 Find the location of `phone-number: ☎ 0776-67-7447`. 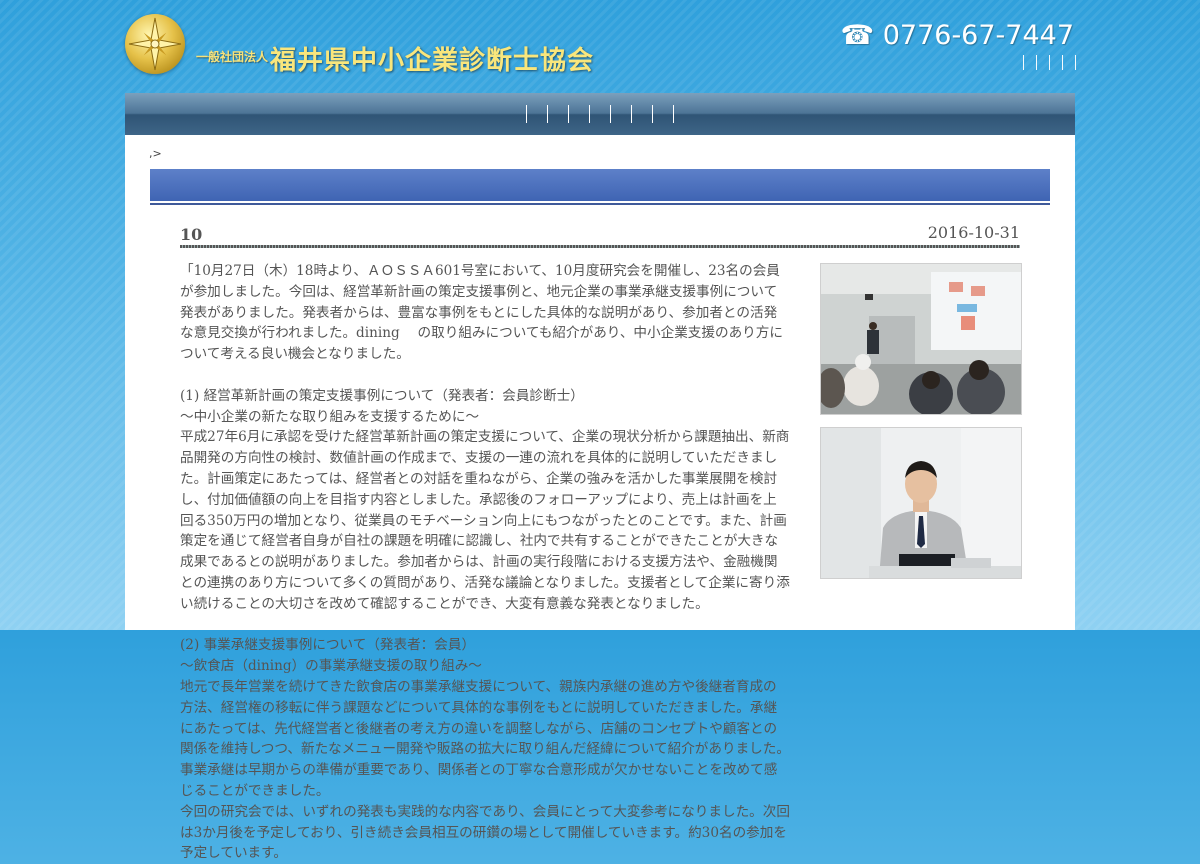

phone-number: ☎ 0776-67-7447 is located at coordinates (957, 35).